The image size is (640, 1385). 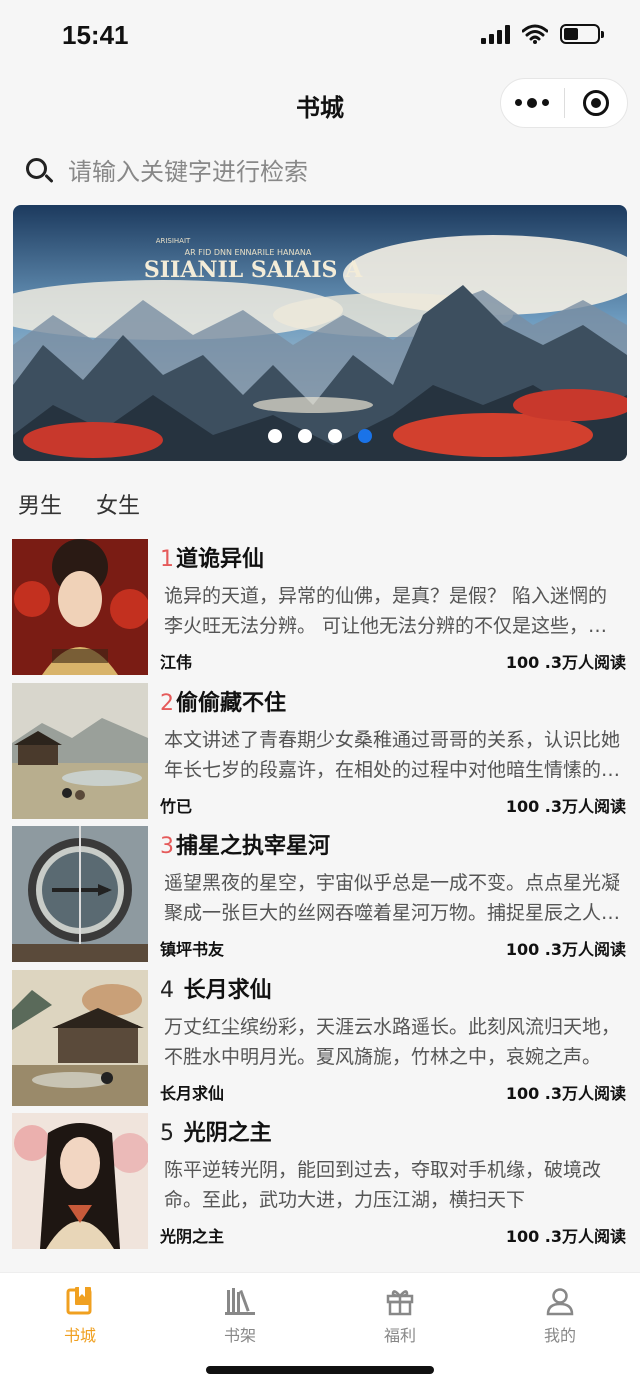 I want to click on status-bar: 15:41, so click(x=320, y=36).